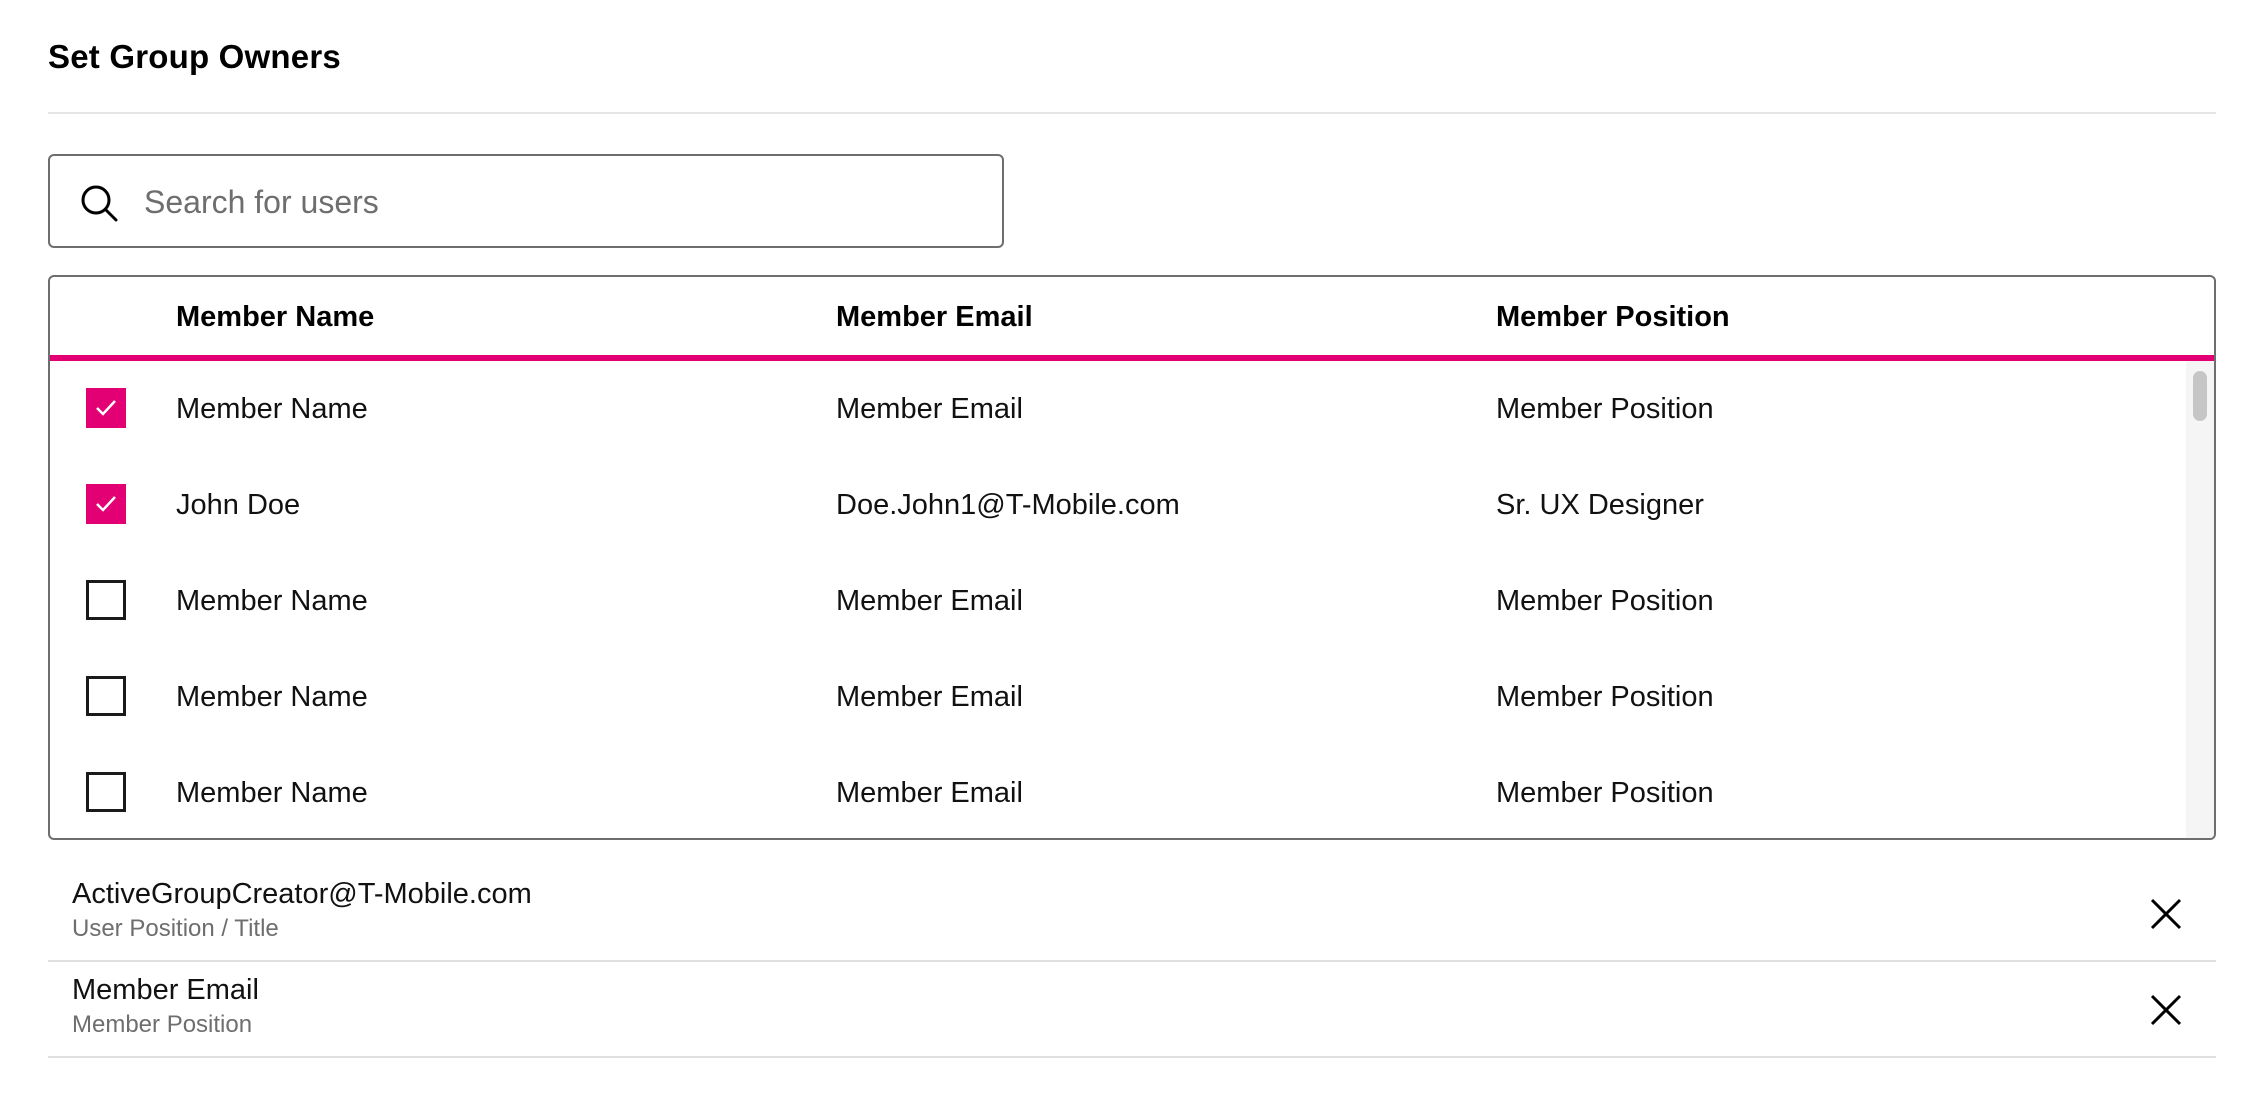 The width and height of the screenshot is (2264, 1104). What do you see at coordinates (1132, 113) in the screenshot?
I see `title-divider` at bounding box center [1132, 113].